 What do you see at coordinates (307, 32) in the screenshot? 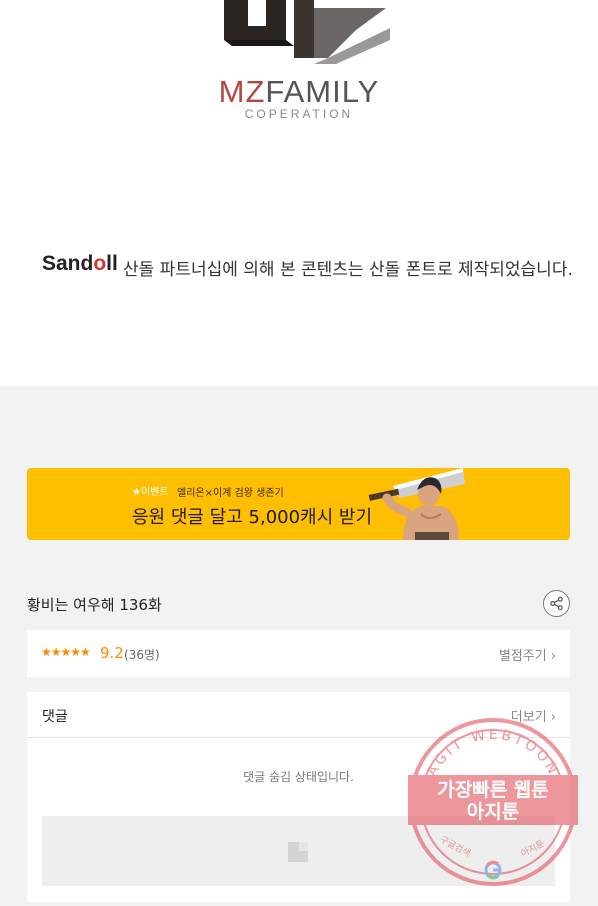
I see `mz-family-logo-icon` at bounding box center [307, 32].